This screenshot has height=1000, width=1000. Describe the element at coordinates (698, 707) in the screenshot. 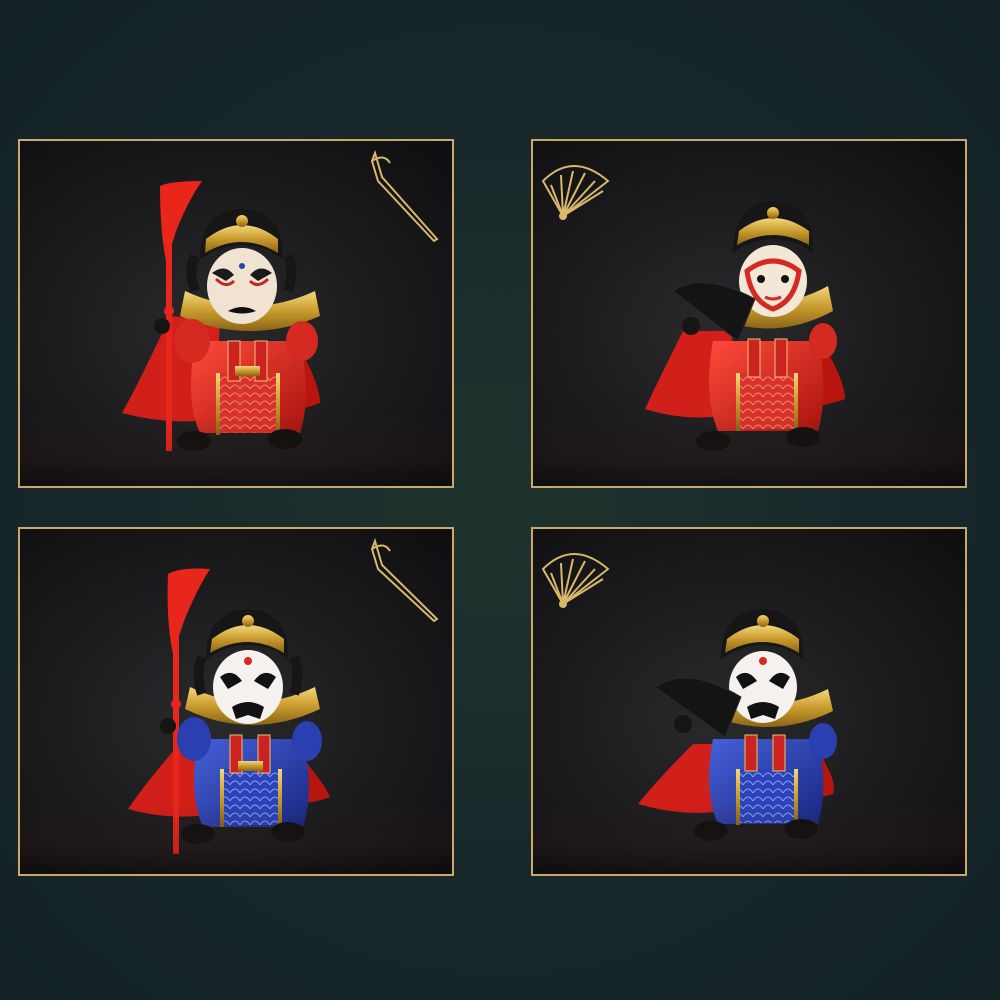

I see `held-fan` at that location.